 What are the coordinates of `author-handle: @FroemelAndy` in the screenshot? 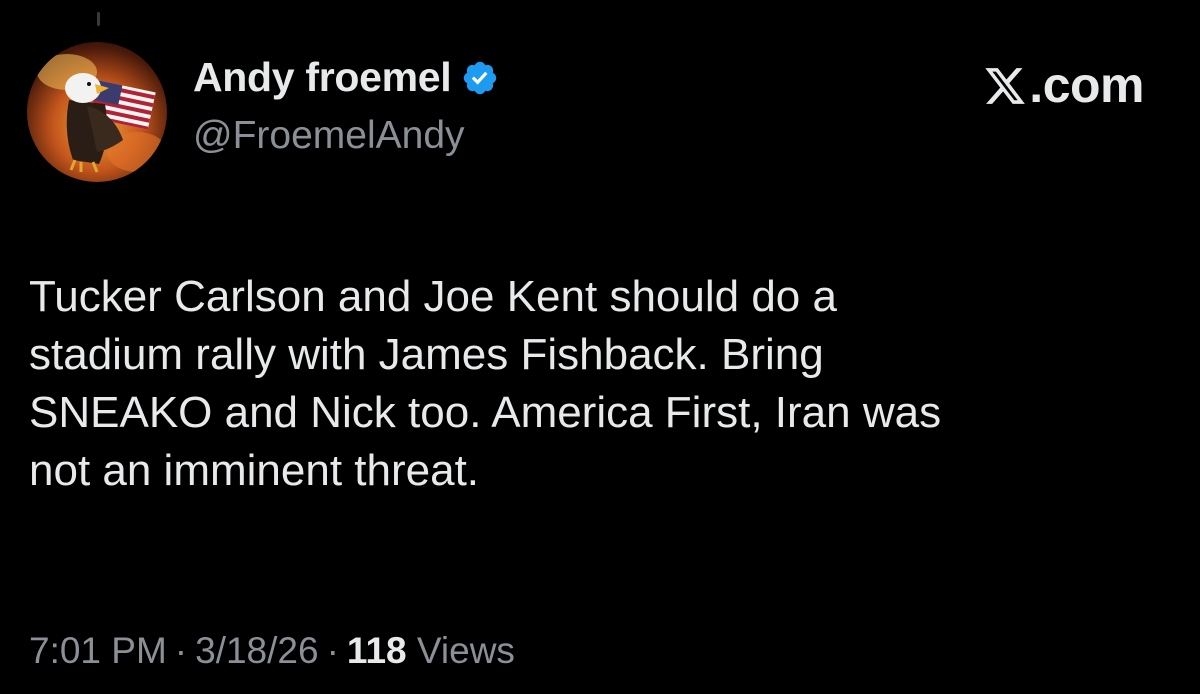 It's located at (329, 136).